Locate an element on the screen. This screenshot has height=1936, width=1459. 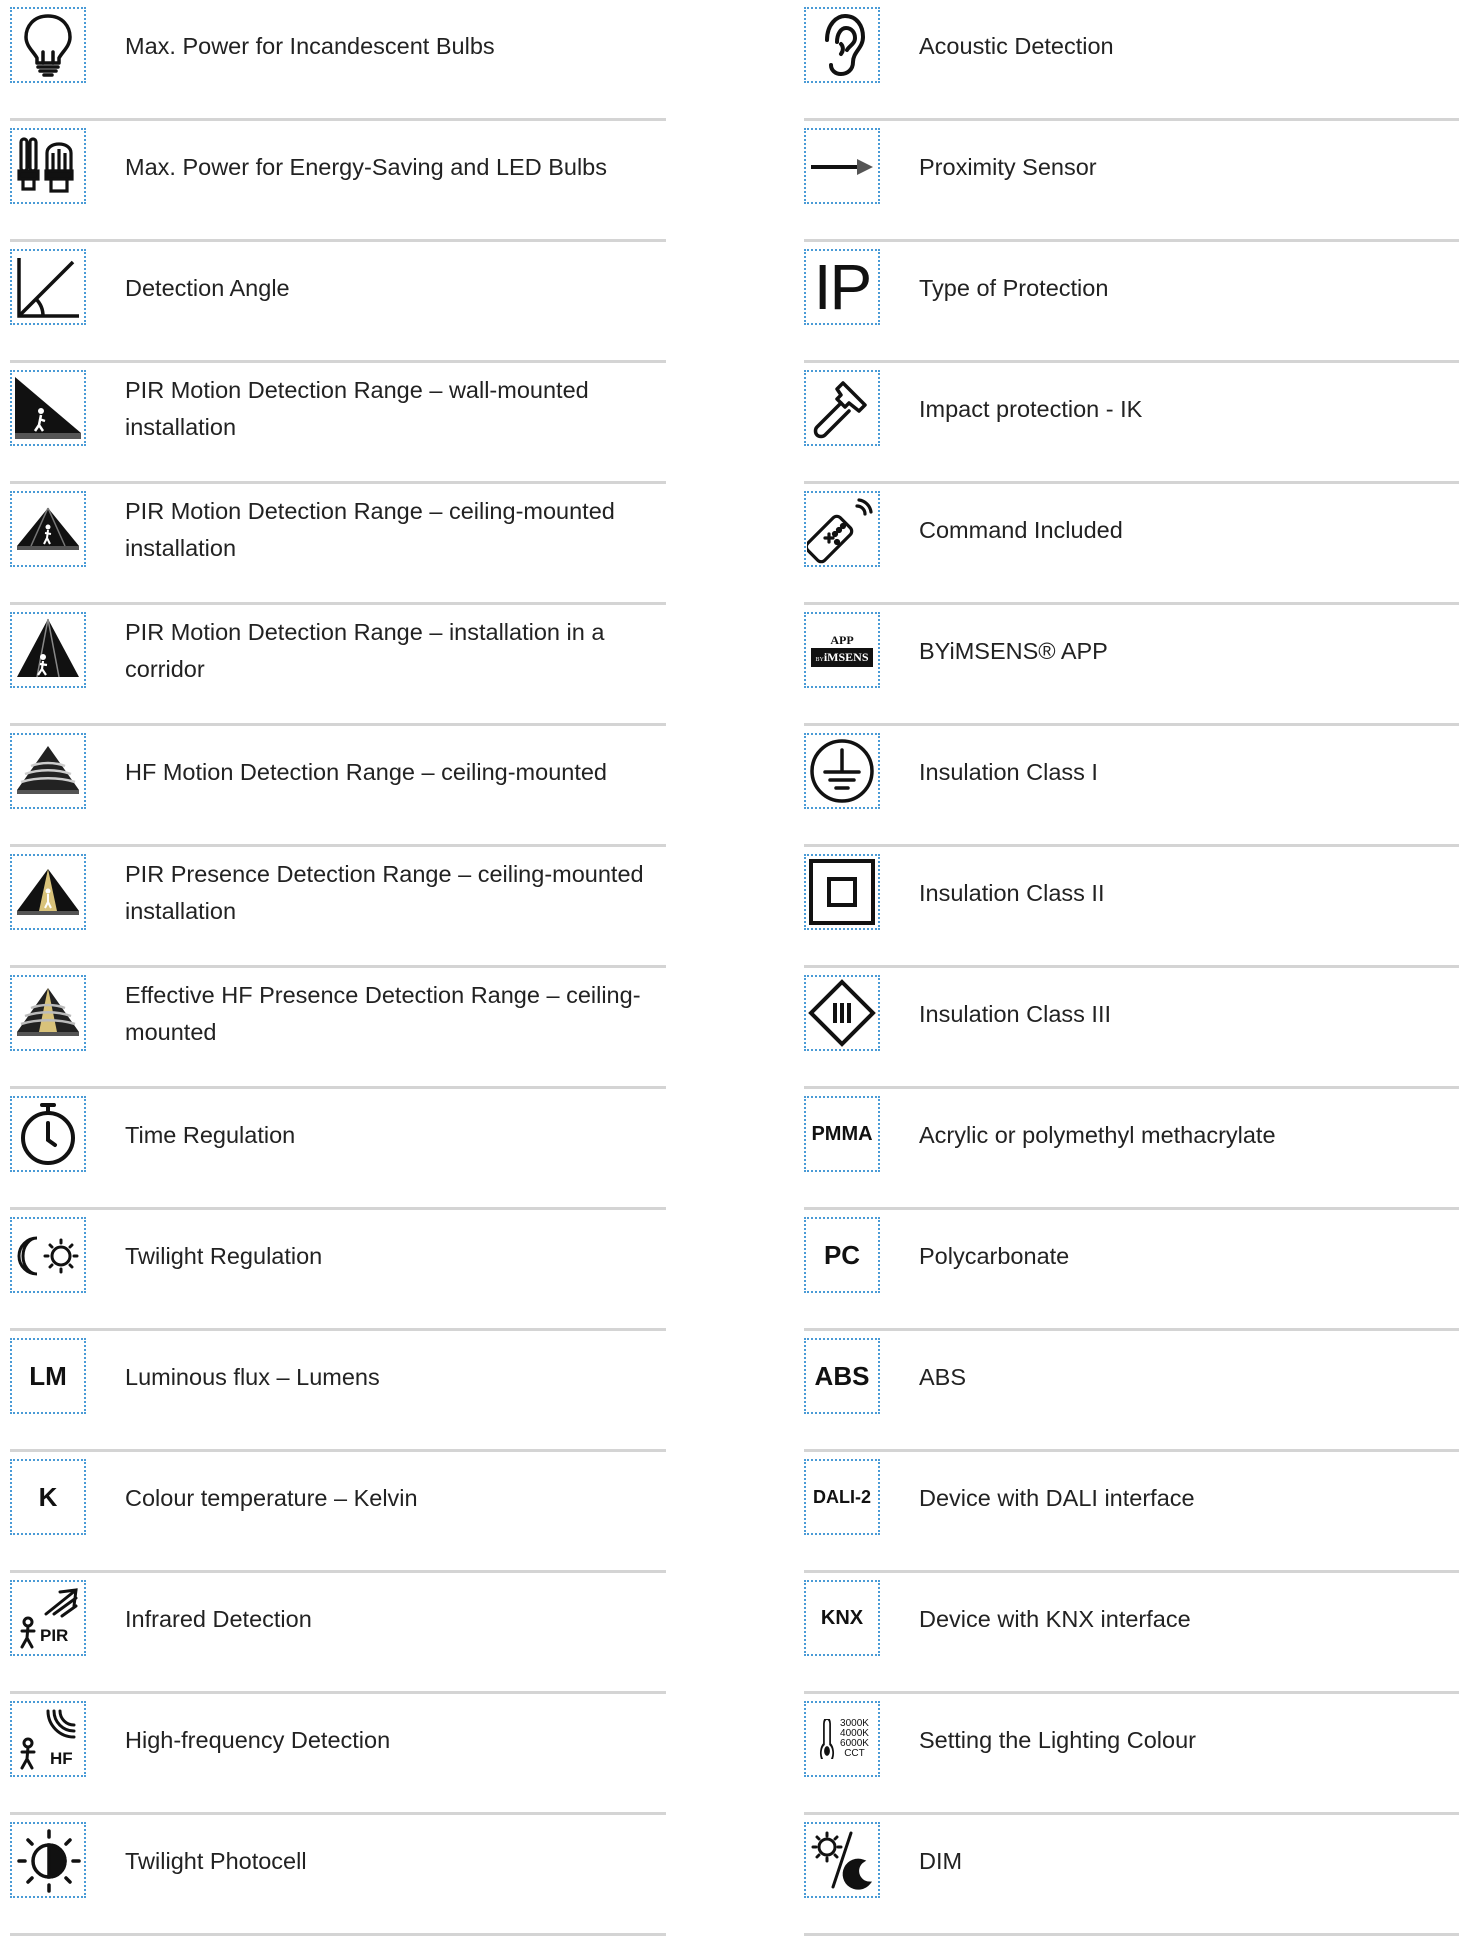
list-item: Twilight Photocell is located at coordinates (338, 1875).